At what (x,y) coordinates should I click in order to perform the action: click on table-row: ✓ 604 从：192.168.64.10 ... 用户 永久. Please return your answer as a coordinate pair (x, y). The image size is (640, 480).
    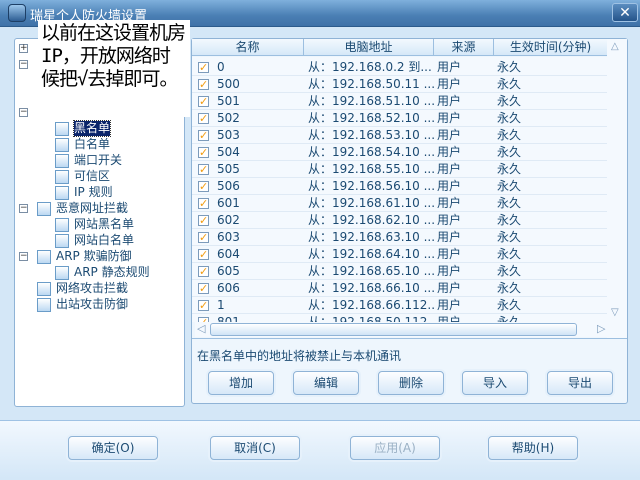
    Looking at the image, I should click on (399, 254).